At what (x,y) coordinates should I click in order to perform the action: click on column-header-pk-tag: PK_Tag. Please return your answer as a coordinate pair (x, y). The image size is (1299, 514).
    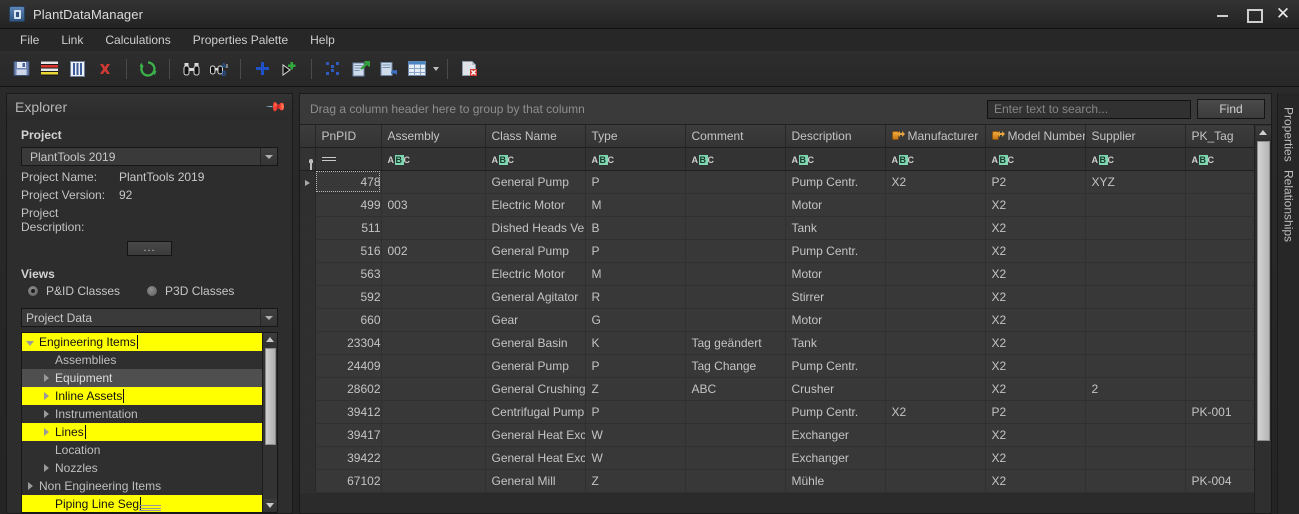
    Looking at the image, I should click on (1225, 136).